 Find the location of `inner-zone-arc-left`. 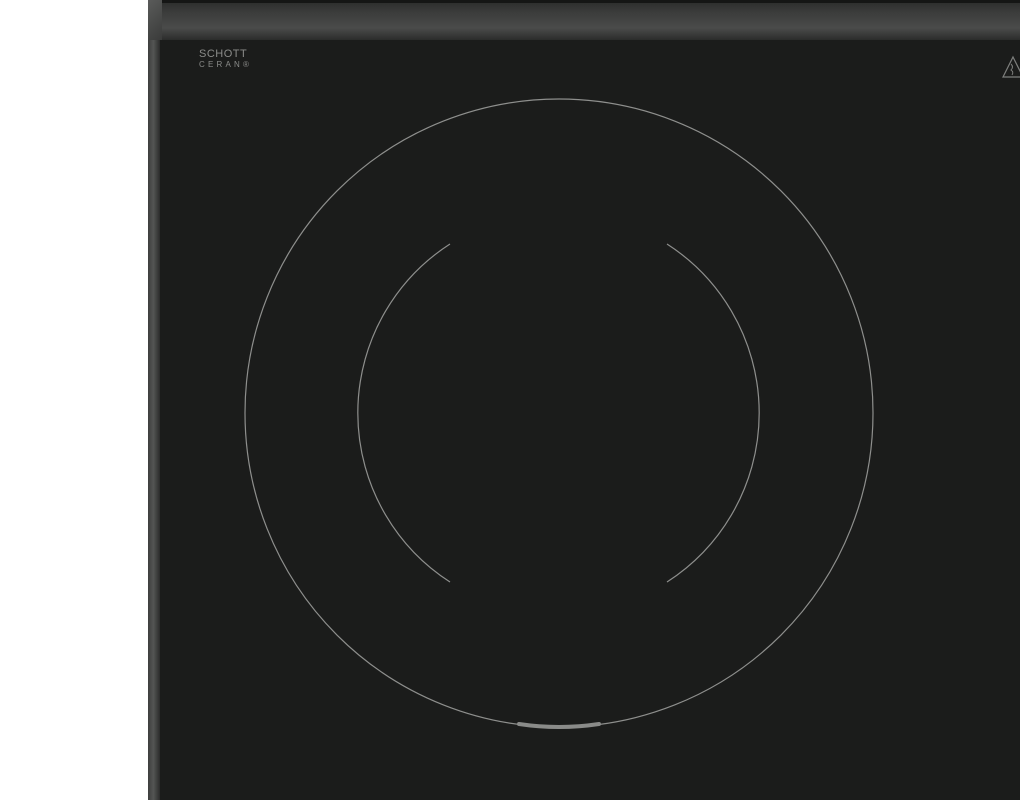

inner-zone-arc-left is located at coordinates (404, 413).